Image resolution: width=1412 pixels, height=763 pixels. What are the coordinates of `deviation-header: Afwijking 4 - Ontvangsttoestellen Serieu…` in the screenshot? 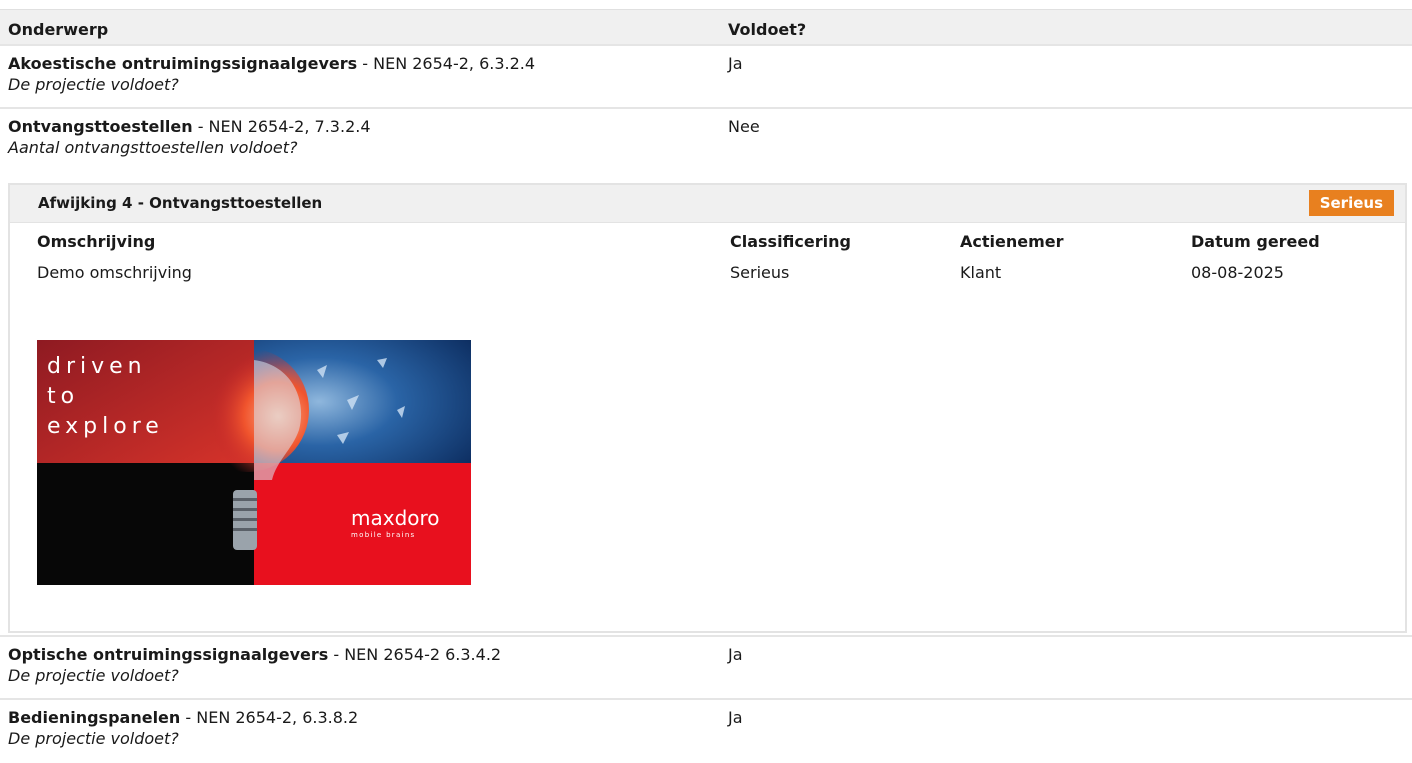 It's located at (707, 204).